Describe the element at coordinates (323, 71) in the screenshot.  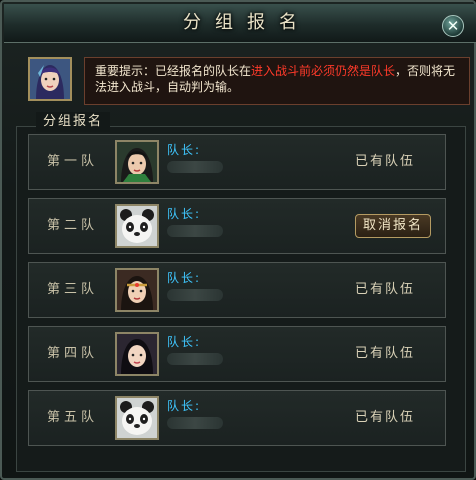
I see `notice-highlight: 进入战斗前必须仍然是队长` at that location.